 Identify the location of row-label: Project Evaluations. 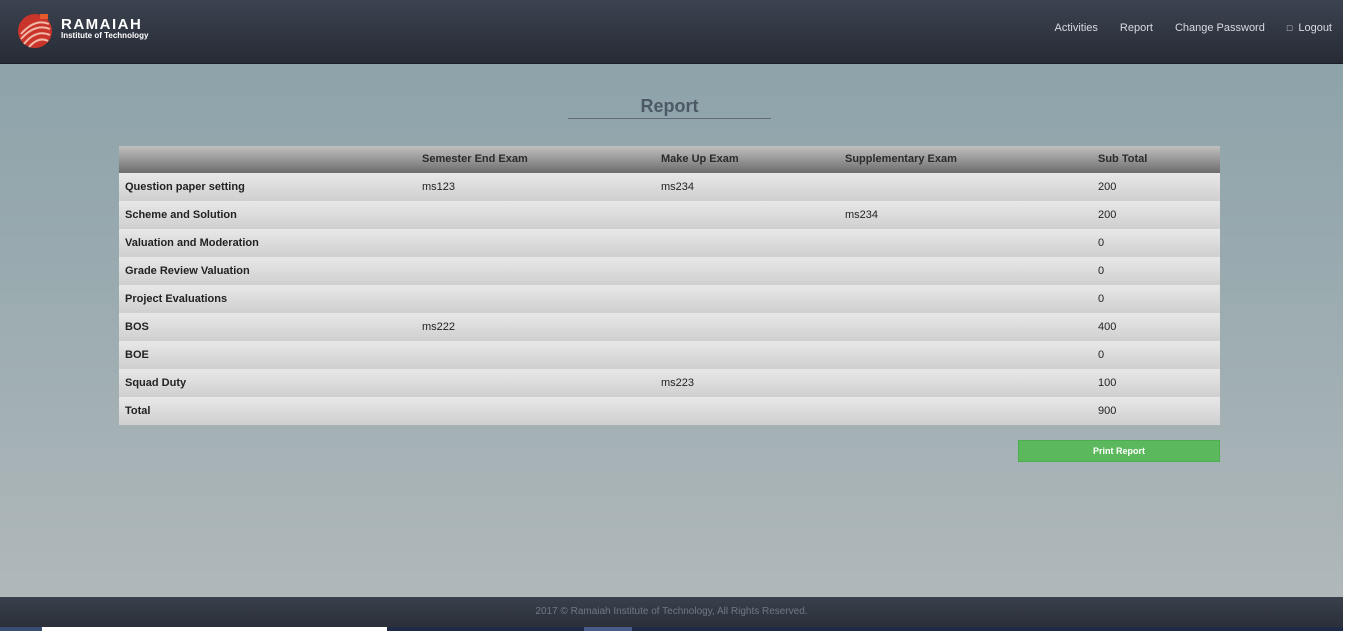
(176, 299).